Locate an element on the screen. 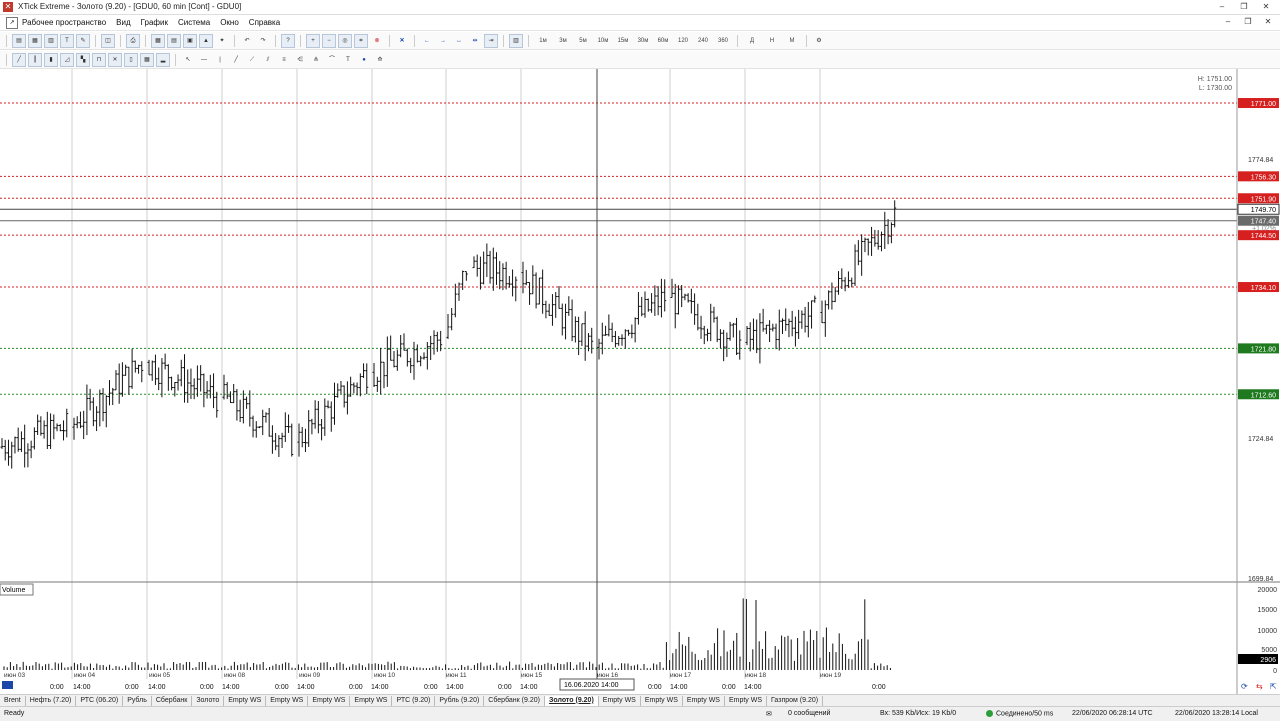  channel-icon: ⫽ is located at coordinates (268, 60).